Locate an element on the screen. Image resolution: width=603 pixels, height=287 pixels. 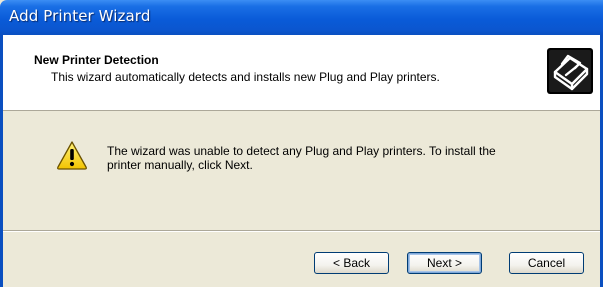
title-bar: Add Printer Wizard is located at coordinates (301, 17).